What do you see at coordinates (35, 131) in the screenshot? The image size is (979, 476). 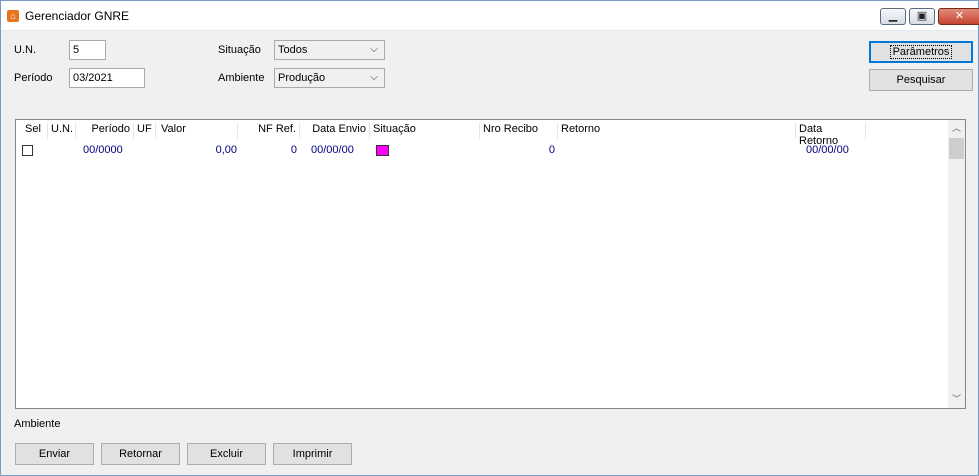 I see `col-header-sel: Sel` at bounding box center [35, 131].